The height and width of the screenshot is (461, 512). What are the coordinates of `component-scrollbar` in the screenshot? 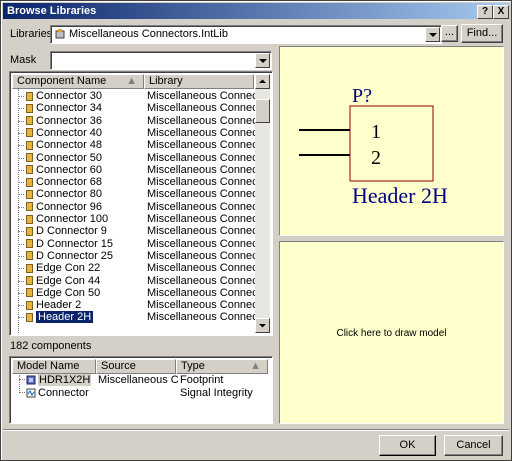 It's located at (262, 203).